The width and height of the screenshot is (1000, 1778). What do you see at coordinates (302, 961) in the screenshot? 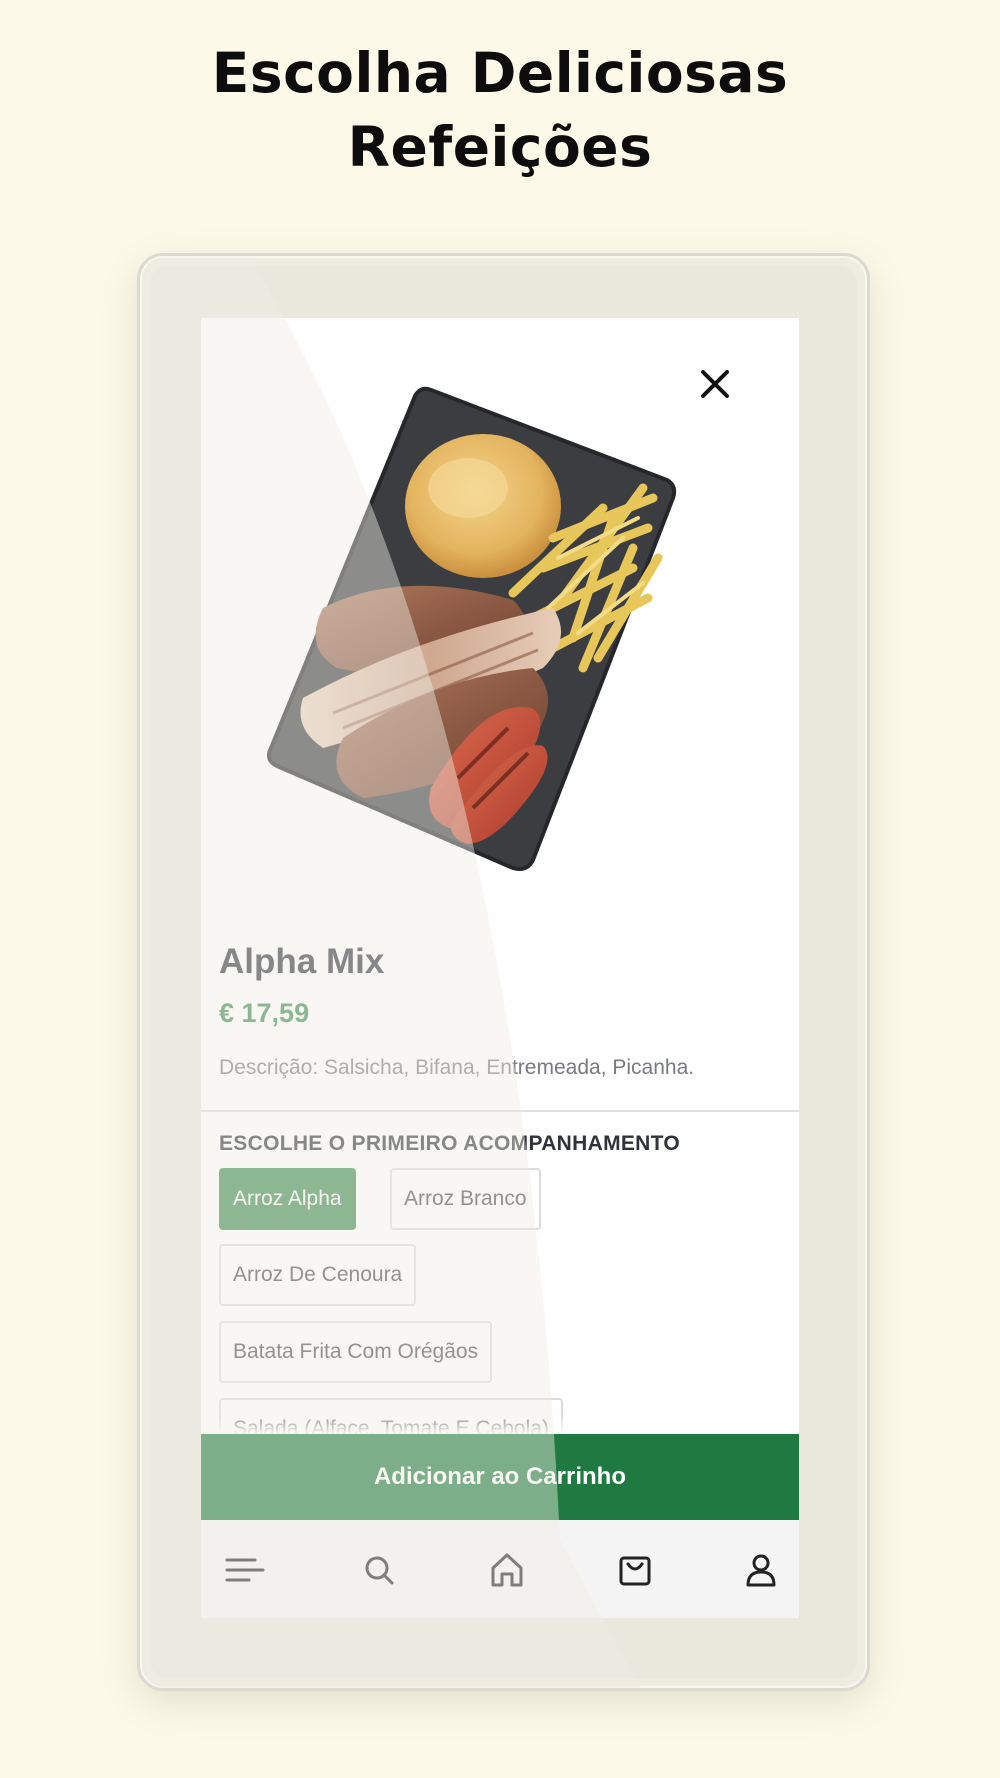
I see `product-name: Alpha Mix` at bounding box center [302, 961].